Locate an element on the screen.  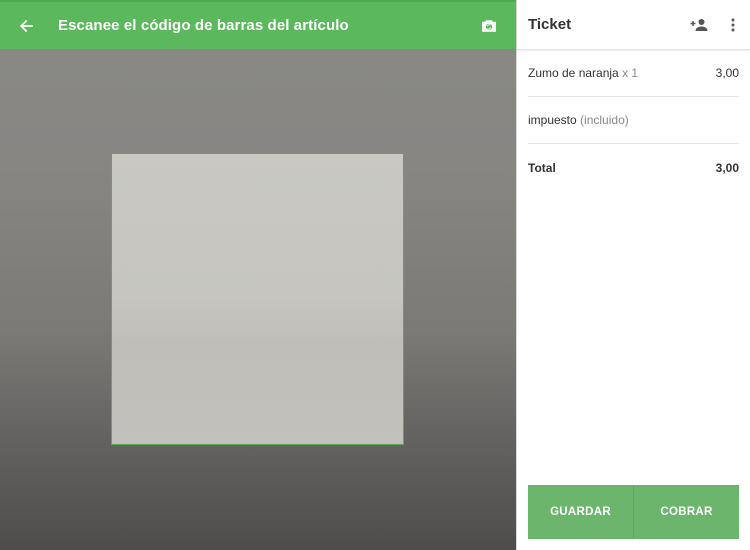
ticket-title: Ticket is located at coordinates (550, 24).